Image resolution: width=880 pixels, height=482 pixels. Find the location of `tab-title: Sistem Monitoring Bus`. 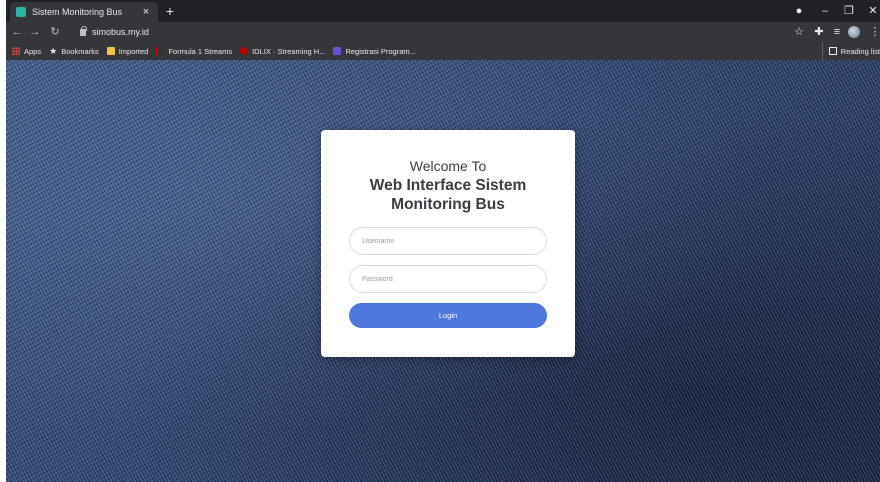

tab-title: Sistem Monitoring Bus is located at coordinates (77, 12).